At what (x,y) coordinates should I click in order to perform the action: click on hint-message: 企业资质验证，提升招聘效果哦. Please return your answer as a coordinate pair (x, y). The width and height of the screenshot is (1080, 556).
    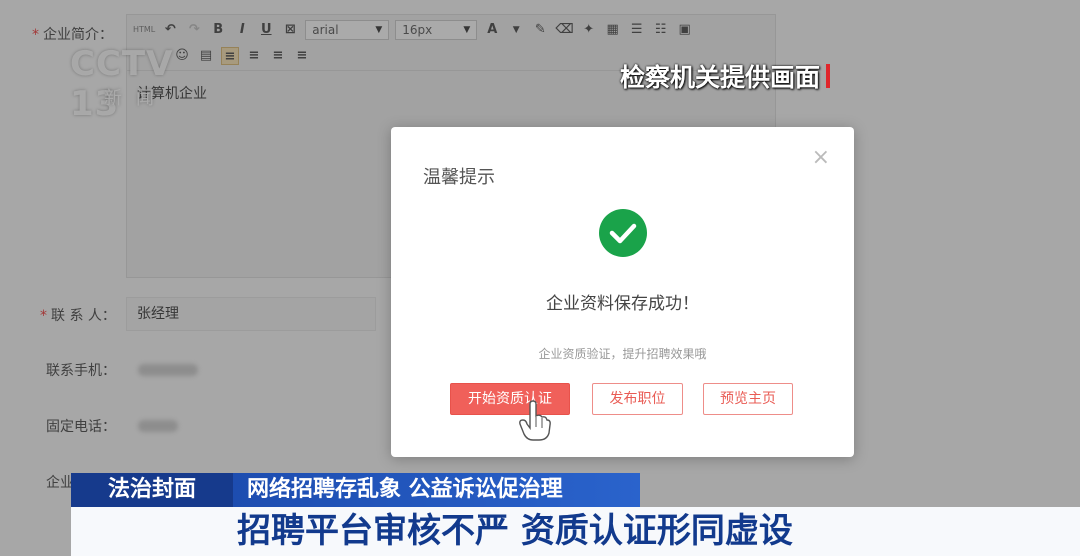
    Looking at the image, I should click on (622, 354).